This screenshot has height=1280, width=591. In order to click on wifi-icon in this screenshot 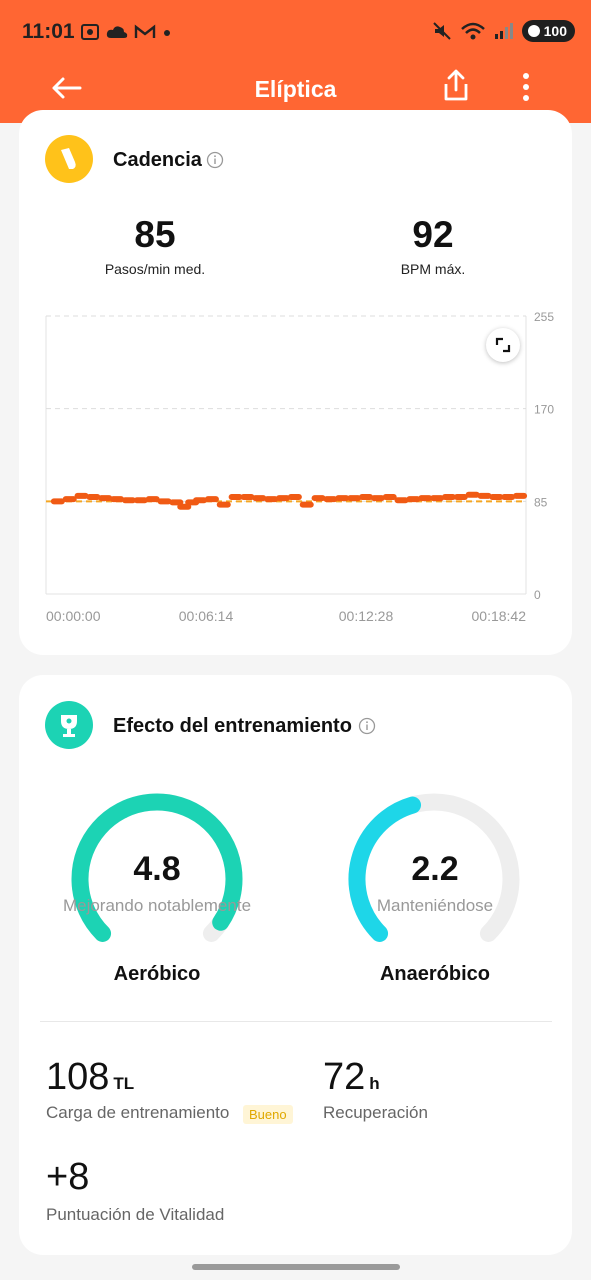, I will do `click(472, 31)`.